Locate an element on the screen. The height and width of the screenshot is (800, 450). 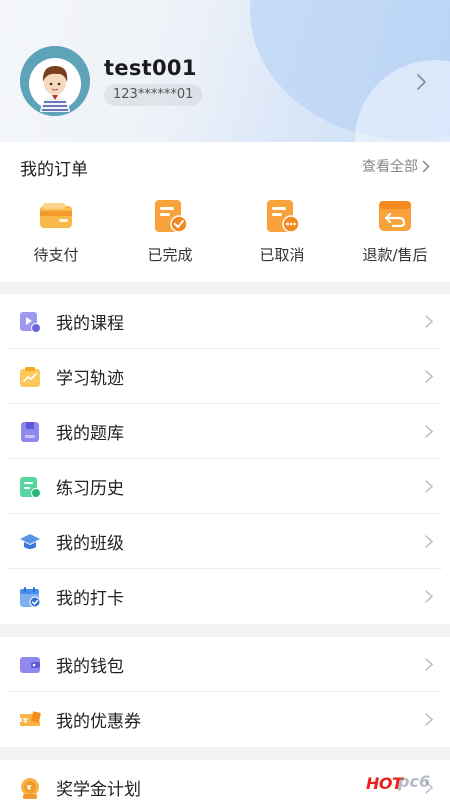
order-label: 已取消 is located at coordinates (282, 255).